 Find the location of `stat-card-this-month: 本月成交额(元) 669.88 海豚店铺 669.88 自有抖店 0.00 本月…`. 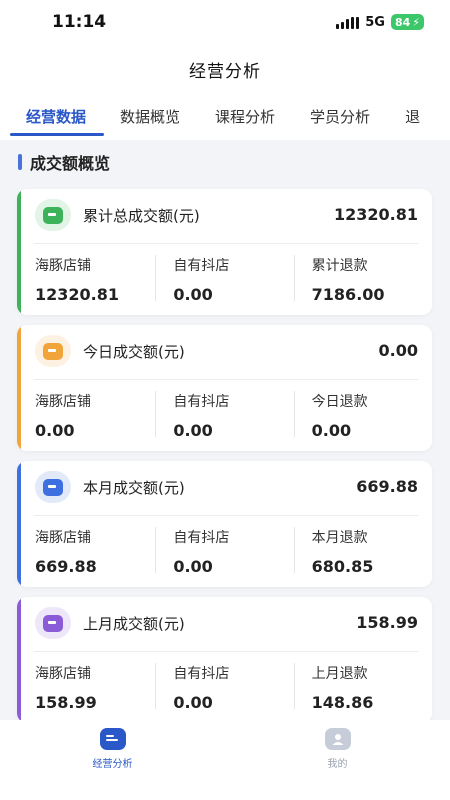

stat-card-this-month: 本月成交额(元) 669.88 海豚店铺 669.88 自有抖店 0.00 本月… is located at coordinates (224, 524).